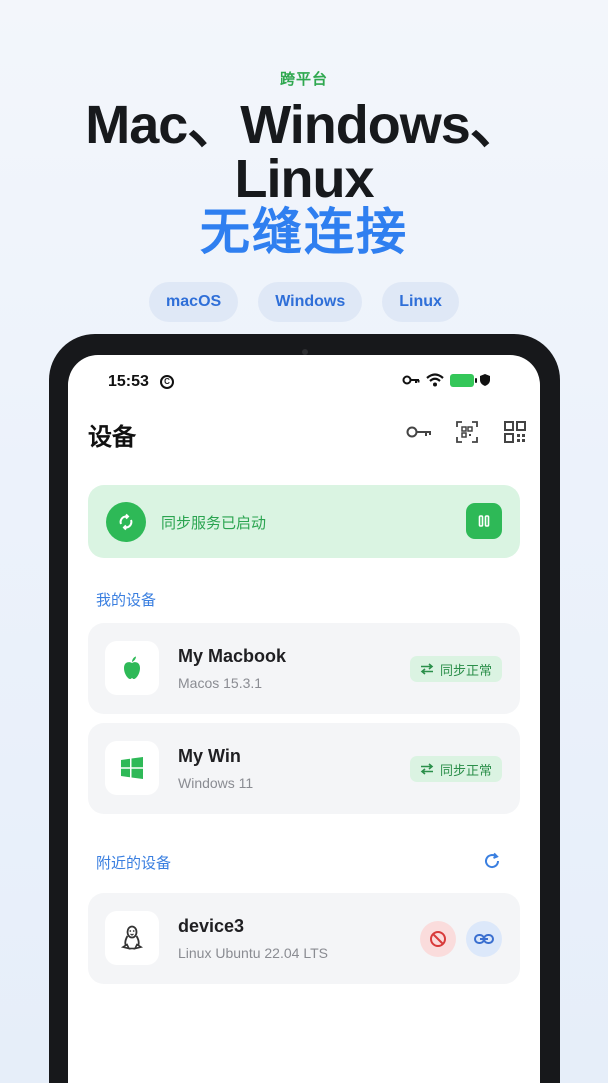 The width and height of the screenshot is (608, 1083). Describe the element at coordinates (216, 783) in the screenshot. I see `device-os: Windows 11` at that location.